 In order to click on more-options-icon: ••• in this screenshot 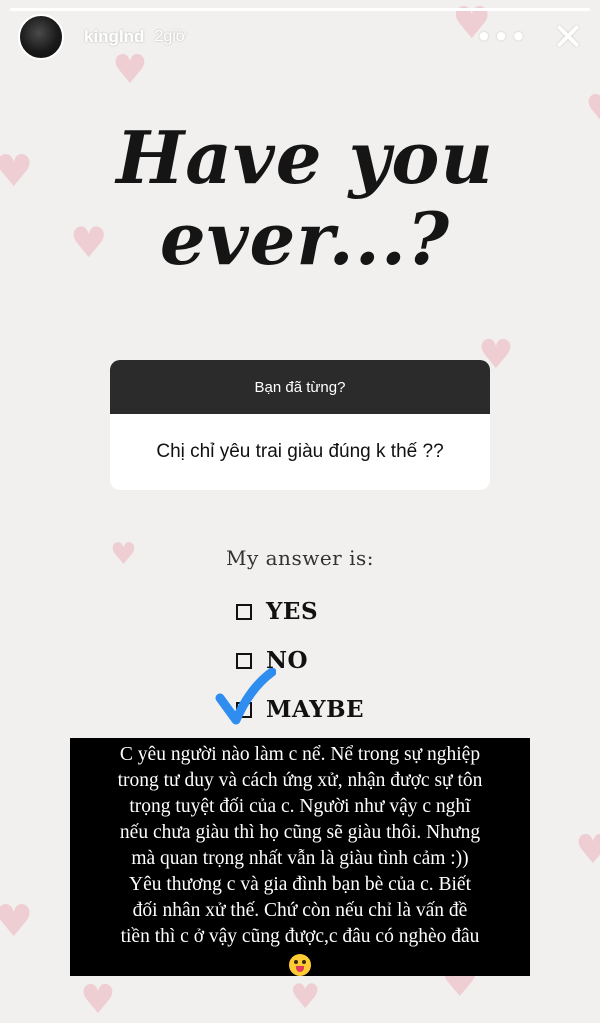, I will do `click(502, 37)`.